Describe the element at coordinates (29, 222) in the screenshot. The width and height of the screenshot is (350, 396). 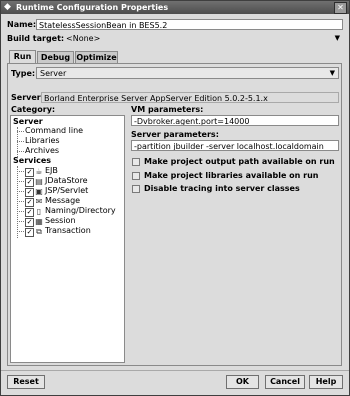
I see `session-checkbox: ✓` at that location.